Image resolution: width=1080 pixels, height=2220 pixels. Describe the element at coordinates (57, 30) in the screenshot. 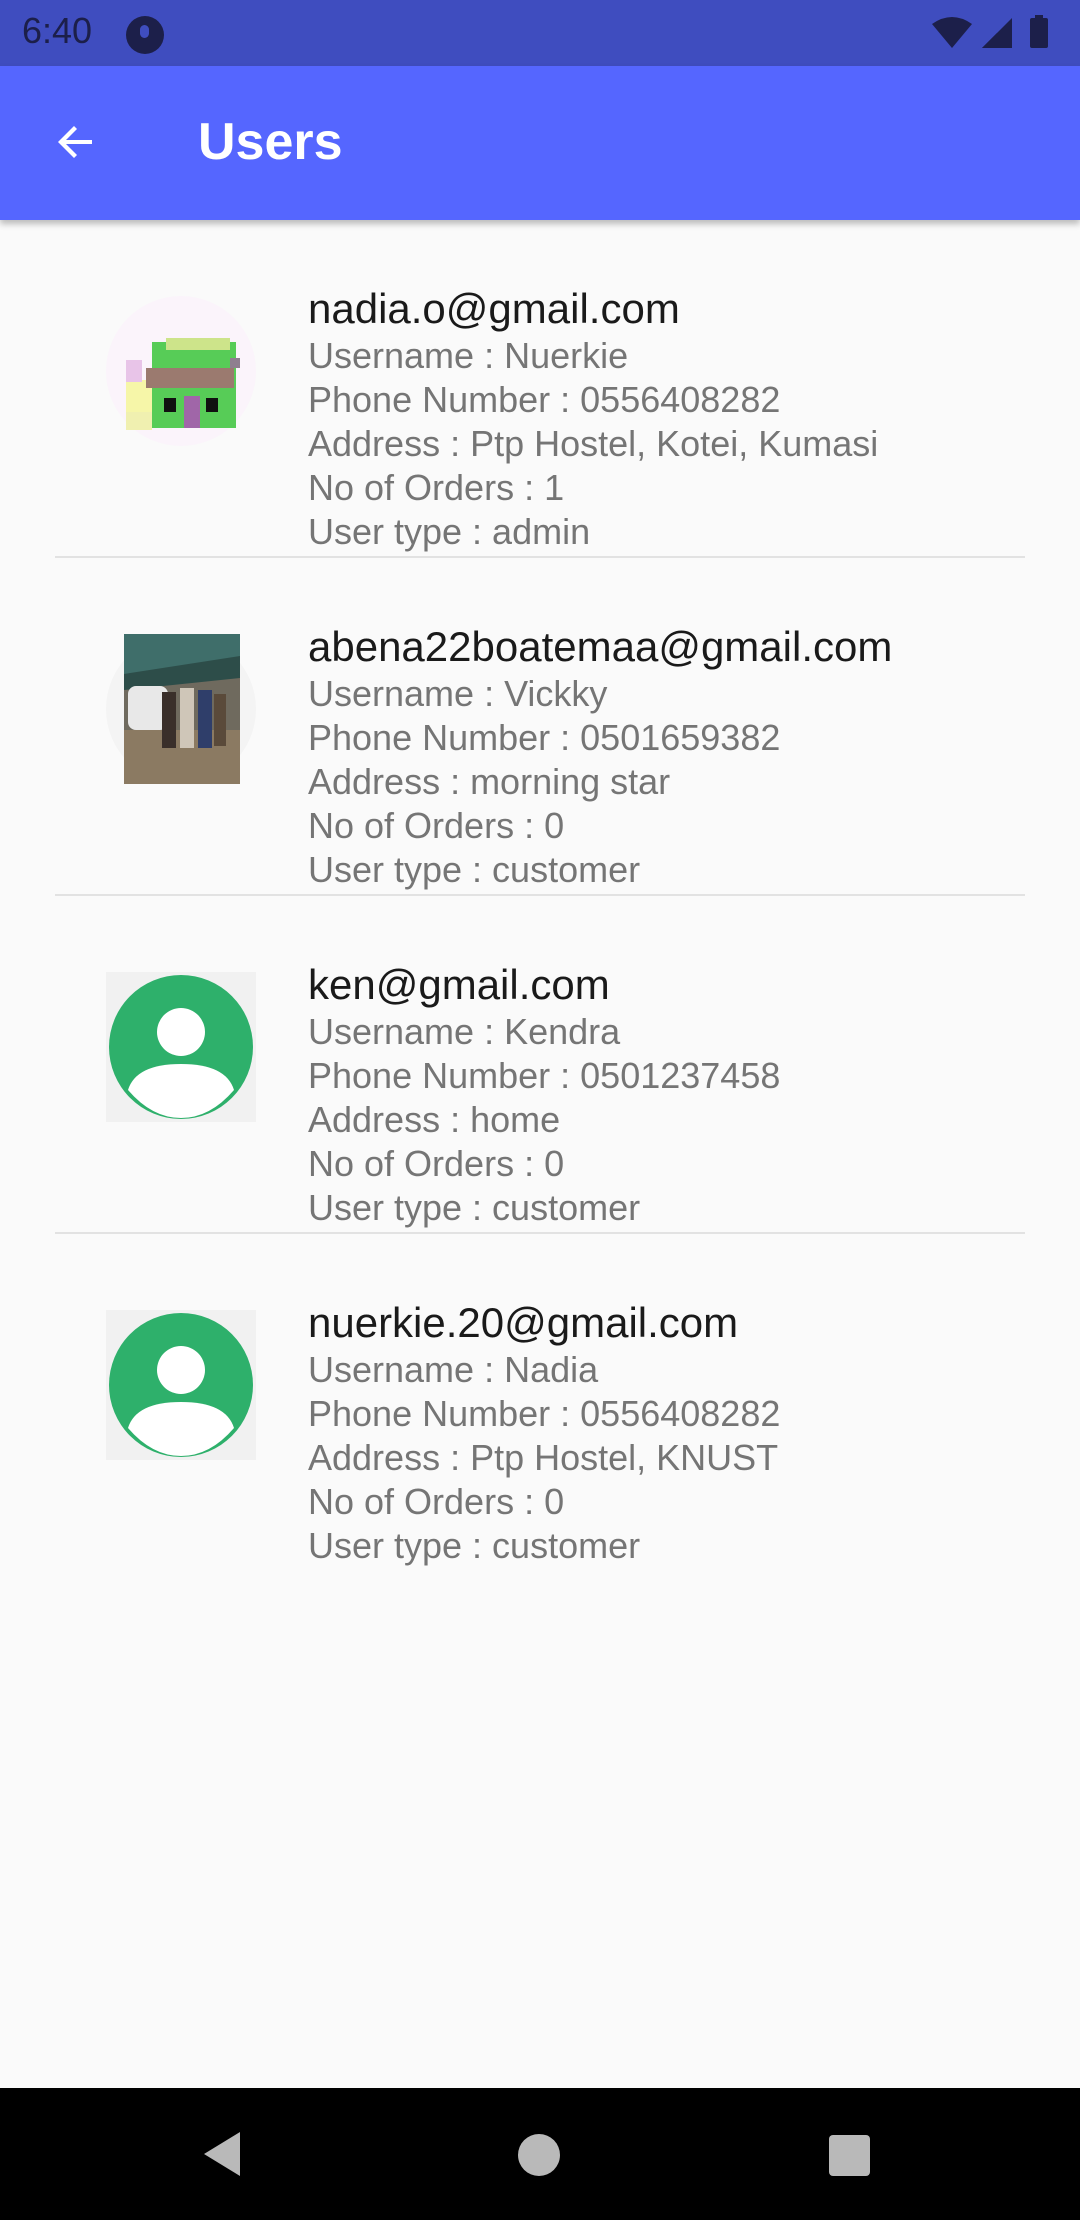

I see `status-time: 6:40` at that location.